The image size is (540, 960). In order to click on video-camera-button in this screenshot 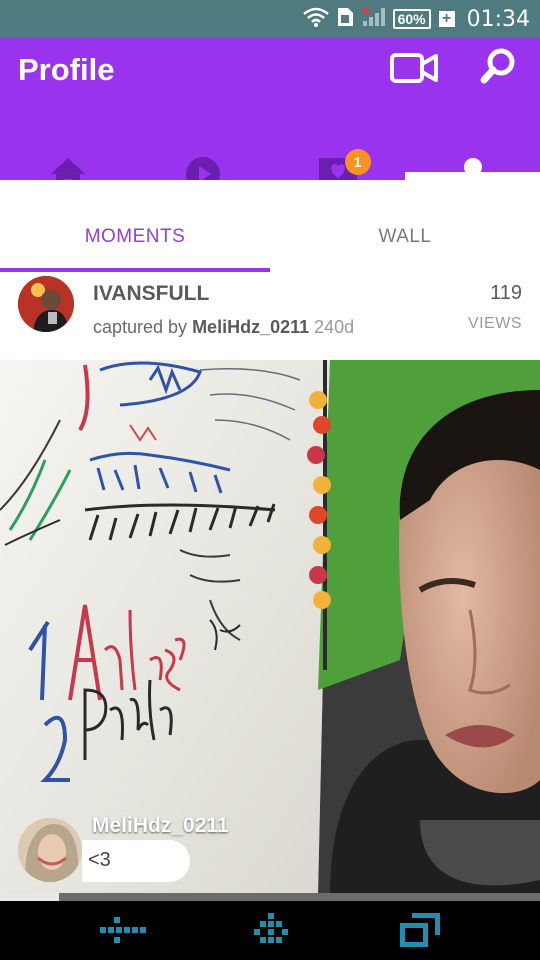, I will do `click(414, 70)`.